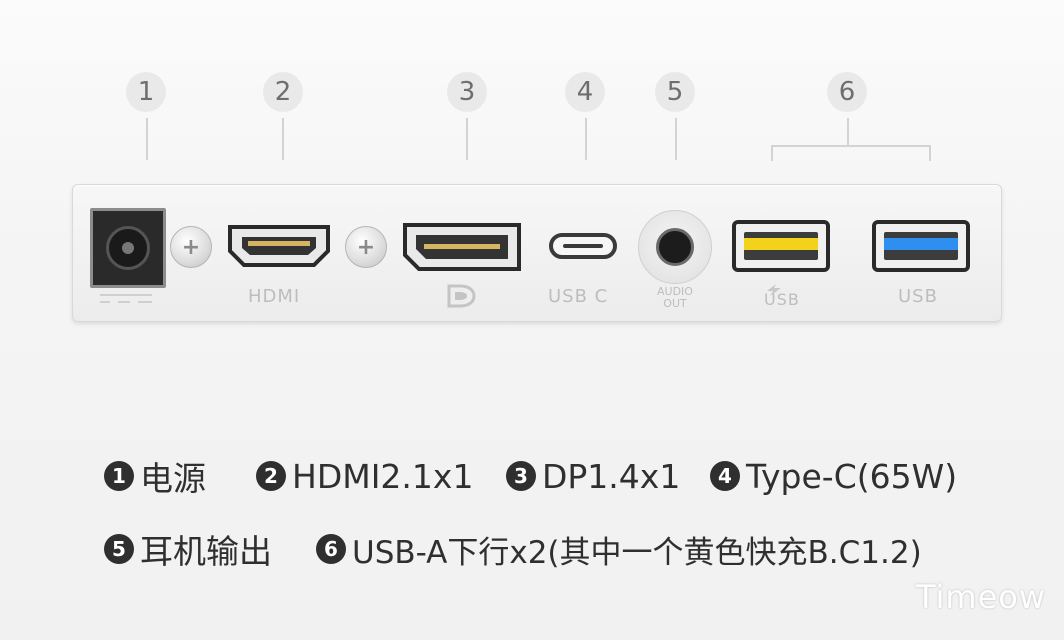 This screenshot has width=1064, height=640. What do you see at coordinates (274, 296) in the screenshot?
I see `hdmi-label: HDMI` at bounding box center [274, 296].